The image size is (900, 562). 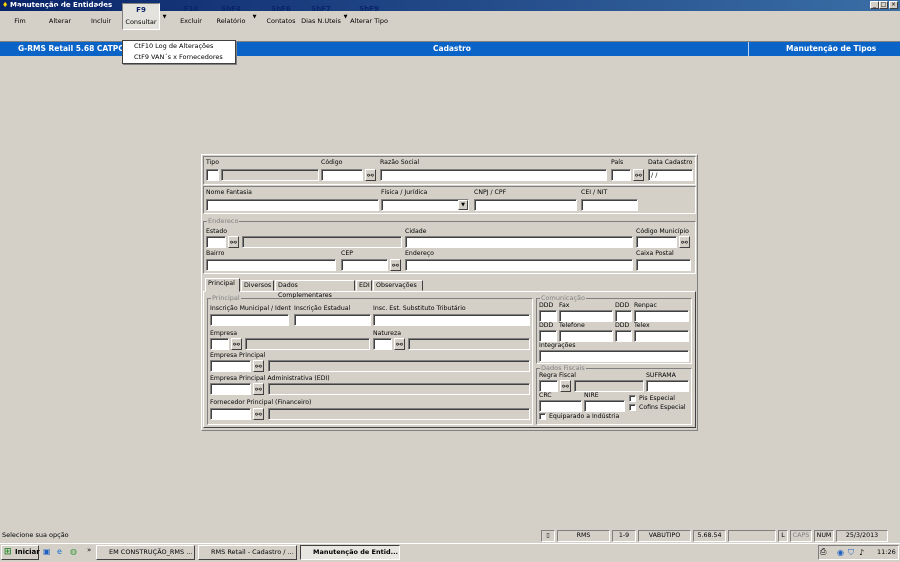 What do you see at coordinates (451, 320) in the screenshot?
I see `insc-substituto-input` at bounding box center [451, 320].